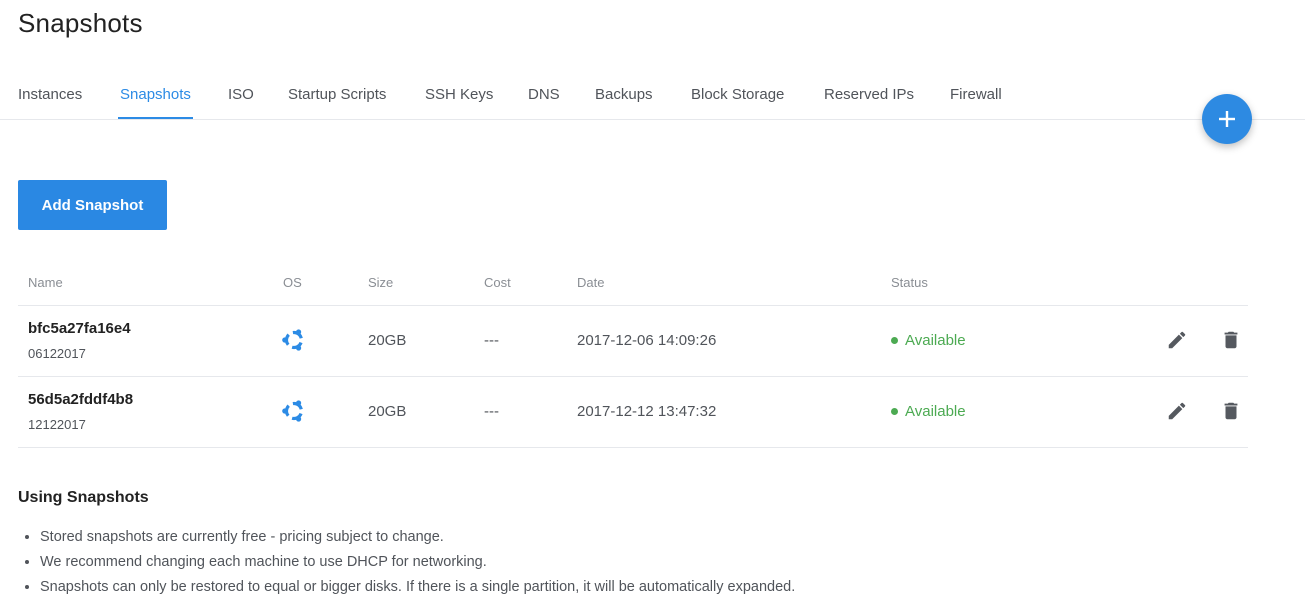  I want to click on column-header-cost: Cost, so click(497, 282).